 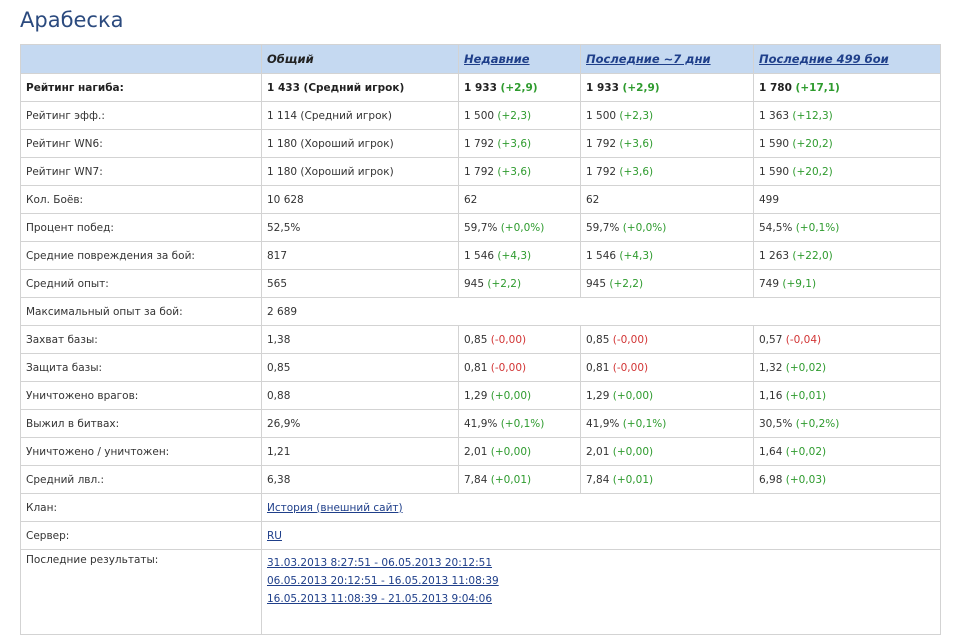 What do you see at coordinates (360, 115) in the screenshot?
I see `stat-cell: 1 114 (Средний игрок)` at bounding box center [360, 115].